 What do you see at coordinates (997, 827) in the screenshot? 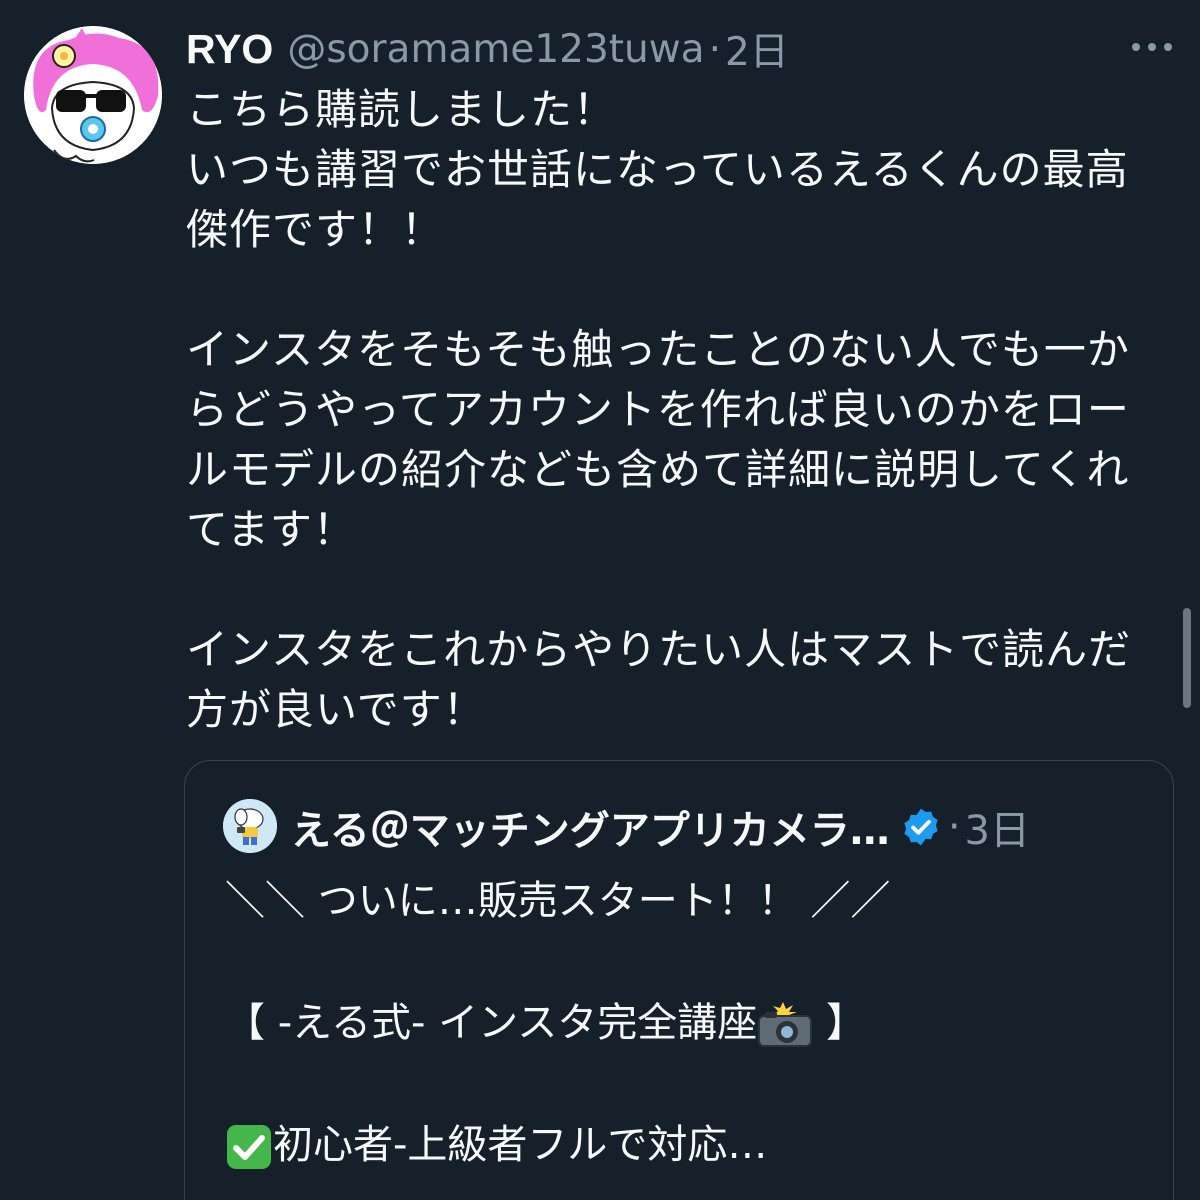
I see `quote-timestamp: 3日` at bounding box center [997, 827].